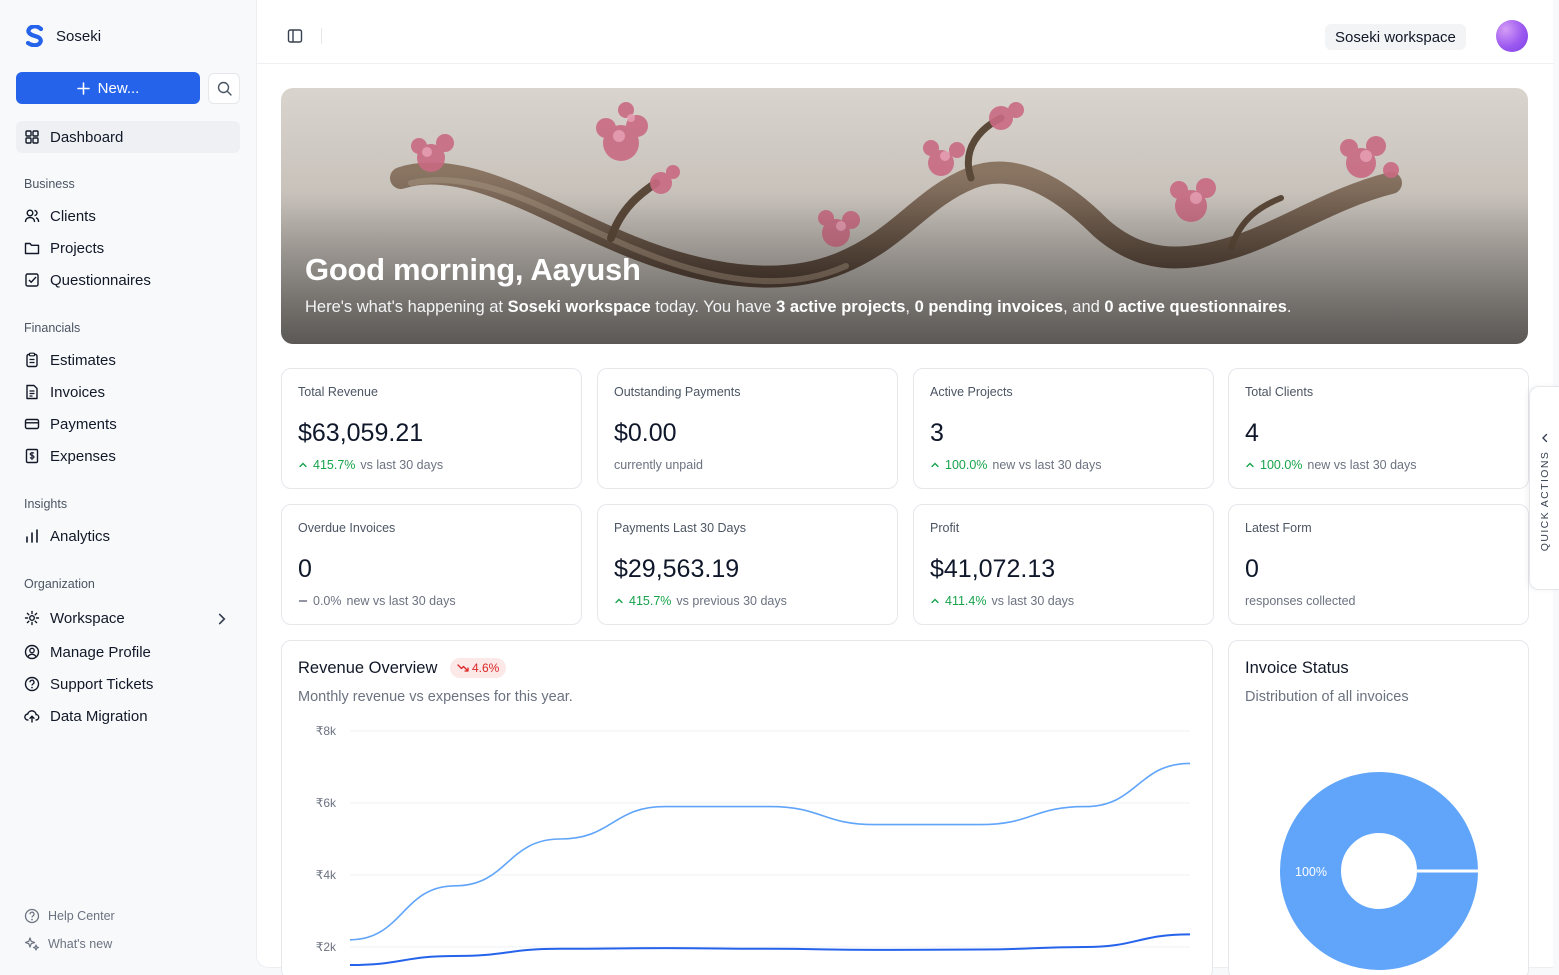 The height and width of the screenshot is (975, 1559). Describe the element at coordinates (128, 216) in the screenshot. I see `sidebar-item-clients: Clients` at that location.